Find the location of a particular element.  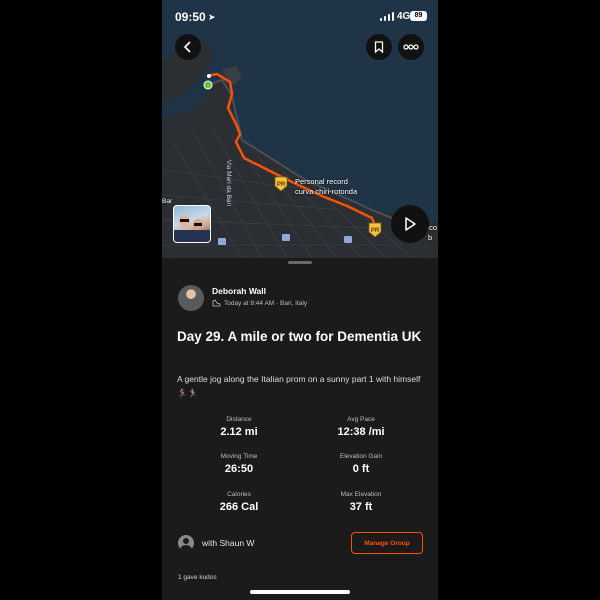

with-athletes: with Shaun W is located at coordinates (228, 543).